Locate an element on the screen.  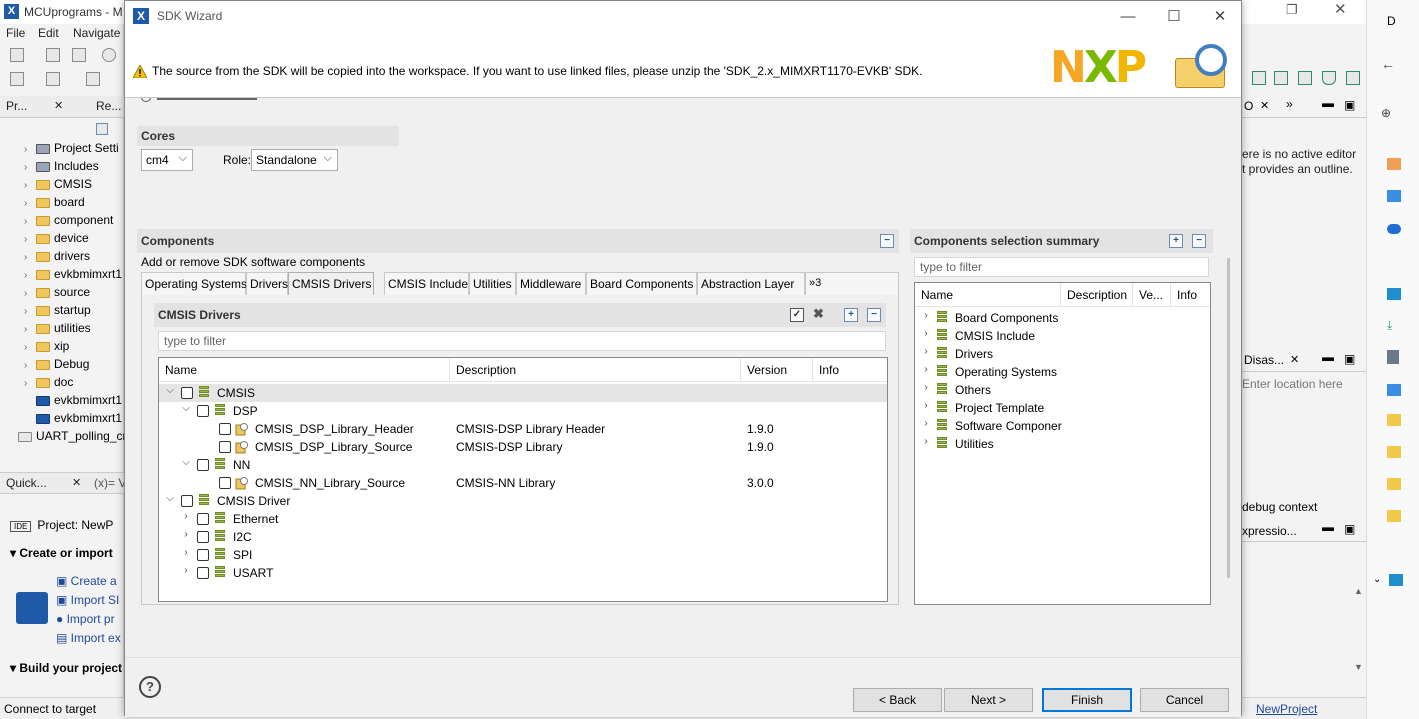
this-pc-icon is located at coordinates (1396, 580).